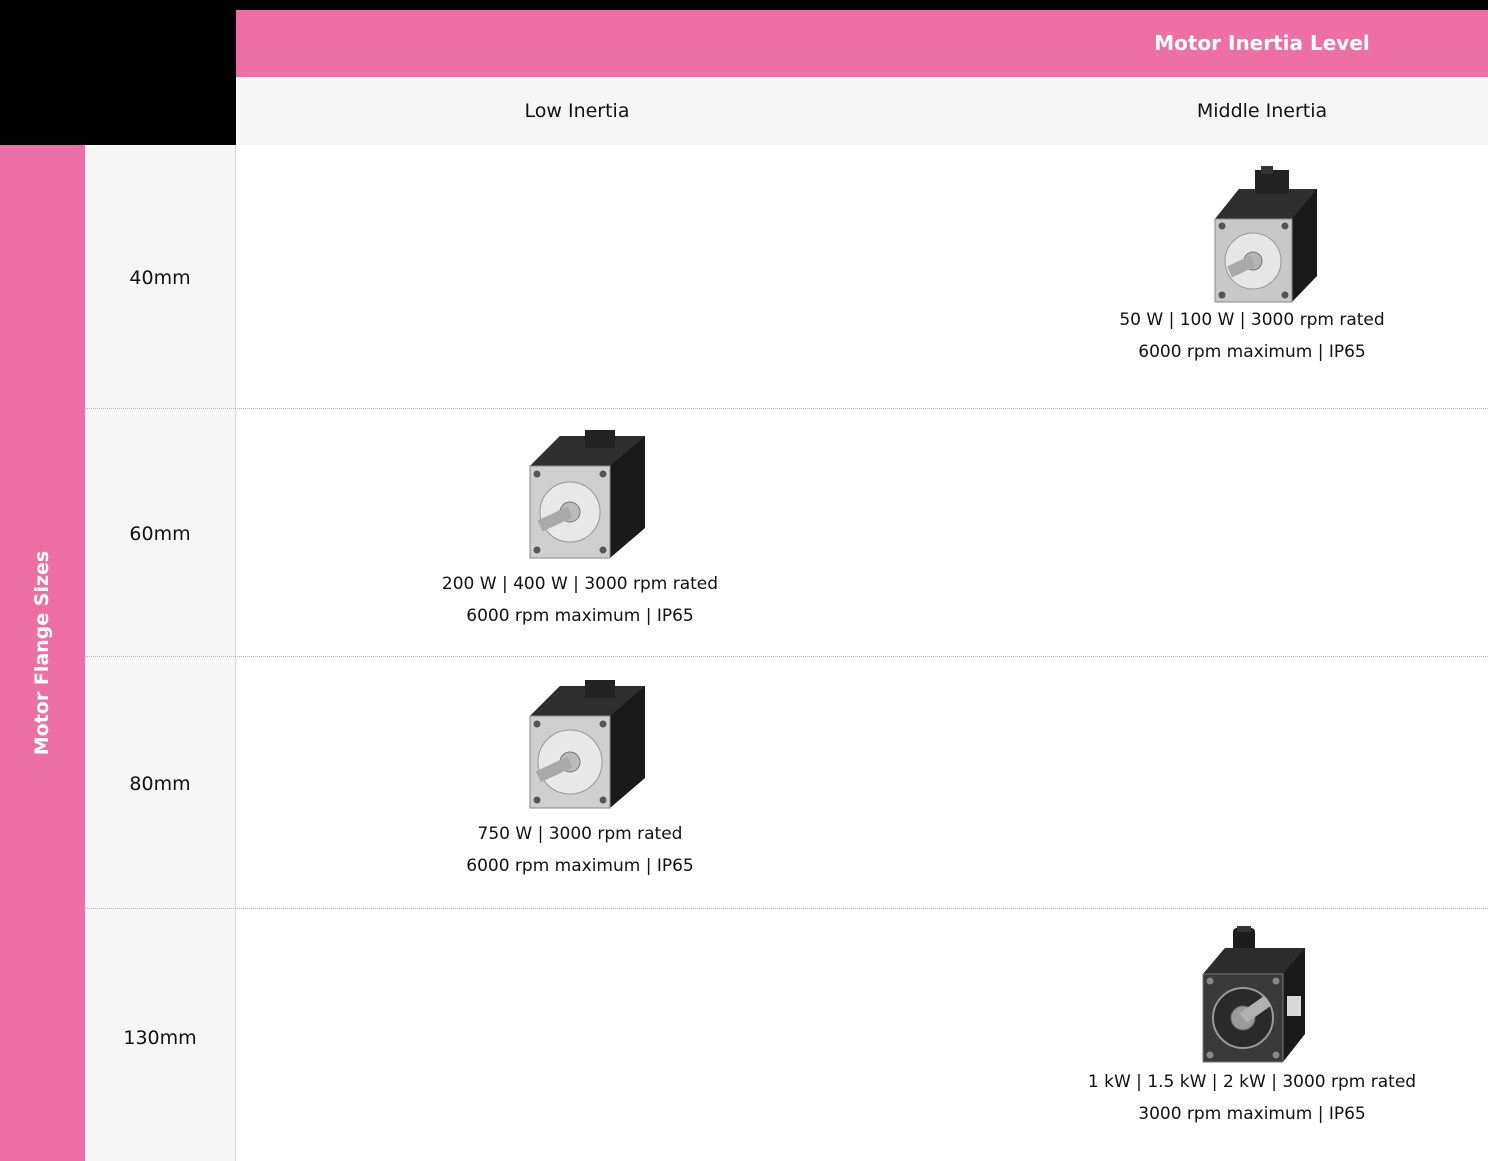 The height and width of the screenshot is (1161, 1488). I want to click on corner-block, so click(118, 72).